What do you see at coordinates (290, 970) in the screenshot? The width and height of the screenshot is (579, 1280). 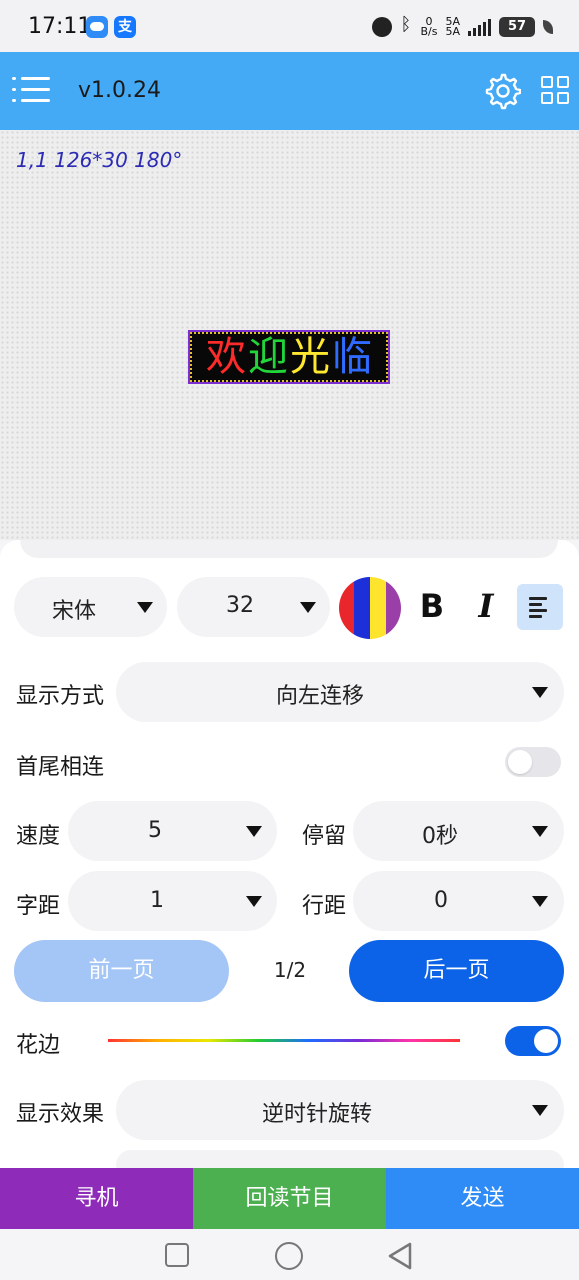 I see `page-indicator: 1/2` at bounding box center [290, 970].